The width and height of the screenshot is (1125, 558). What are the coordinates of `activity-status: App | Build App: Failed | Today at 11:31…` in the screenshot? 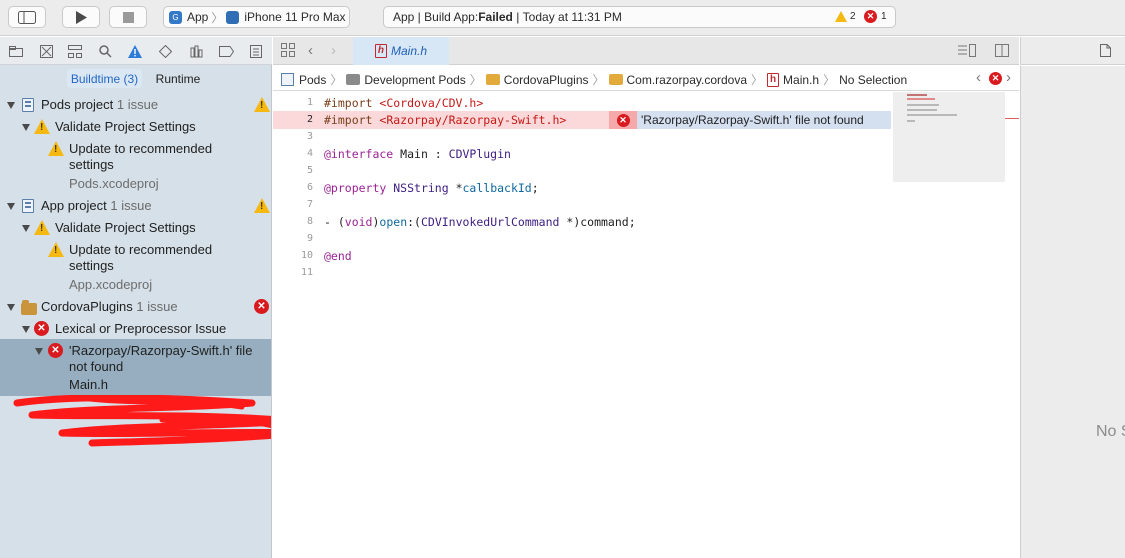 It's located at (639, 17).